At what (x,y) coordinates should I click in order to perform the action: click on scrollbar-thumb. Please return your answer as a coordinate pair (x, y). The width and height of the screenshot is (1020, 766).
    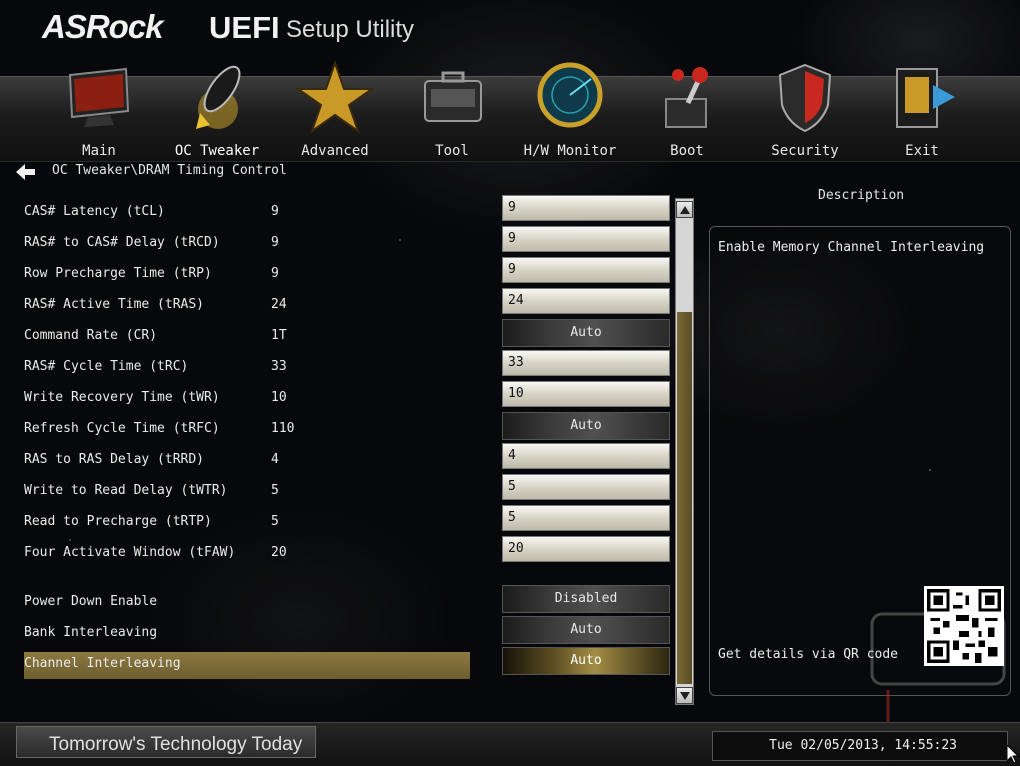
    Looking at the image, I should click on (684, 498).